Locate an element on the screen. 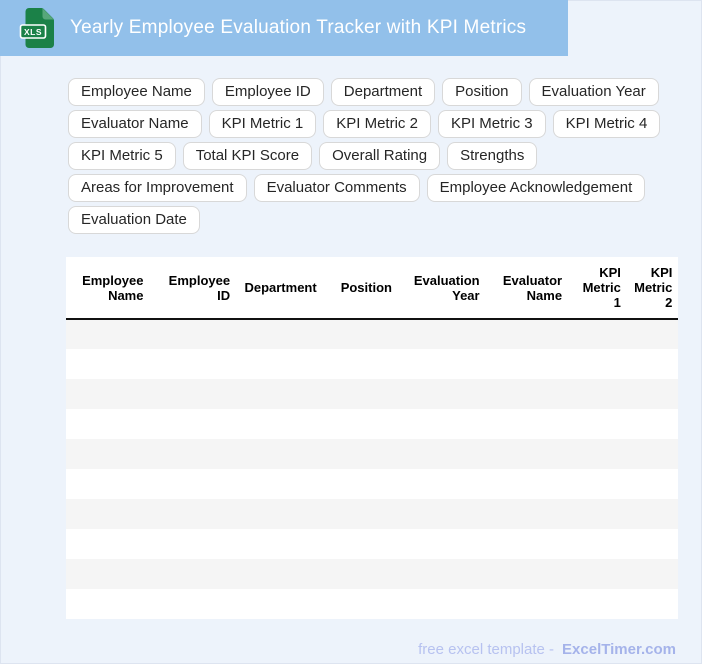 Image resolution: width=702 pixels, height=664 pixels. field-chip: Employee Acknowledgement is located at coordinates (536, 188).